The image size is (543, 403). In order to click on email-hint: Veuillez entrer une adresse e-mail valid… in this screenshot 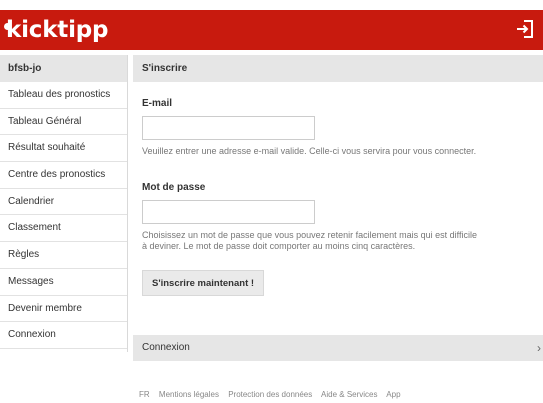, I will do `click(309, 151)`.